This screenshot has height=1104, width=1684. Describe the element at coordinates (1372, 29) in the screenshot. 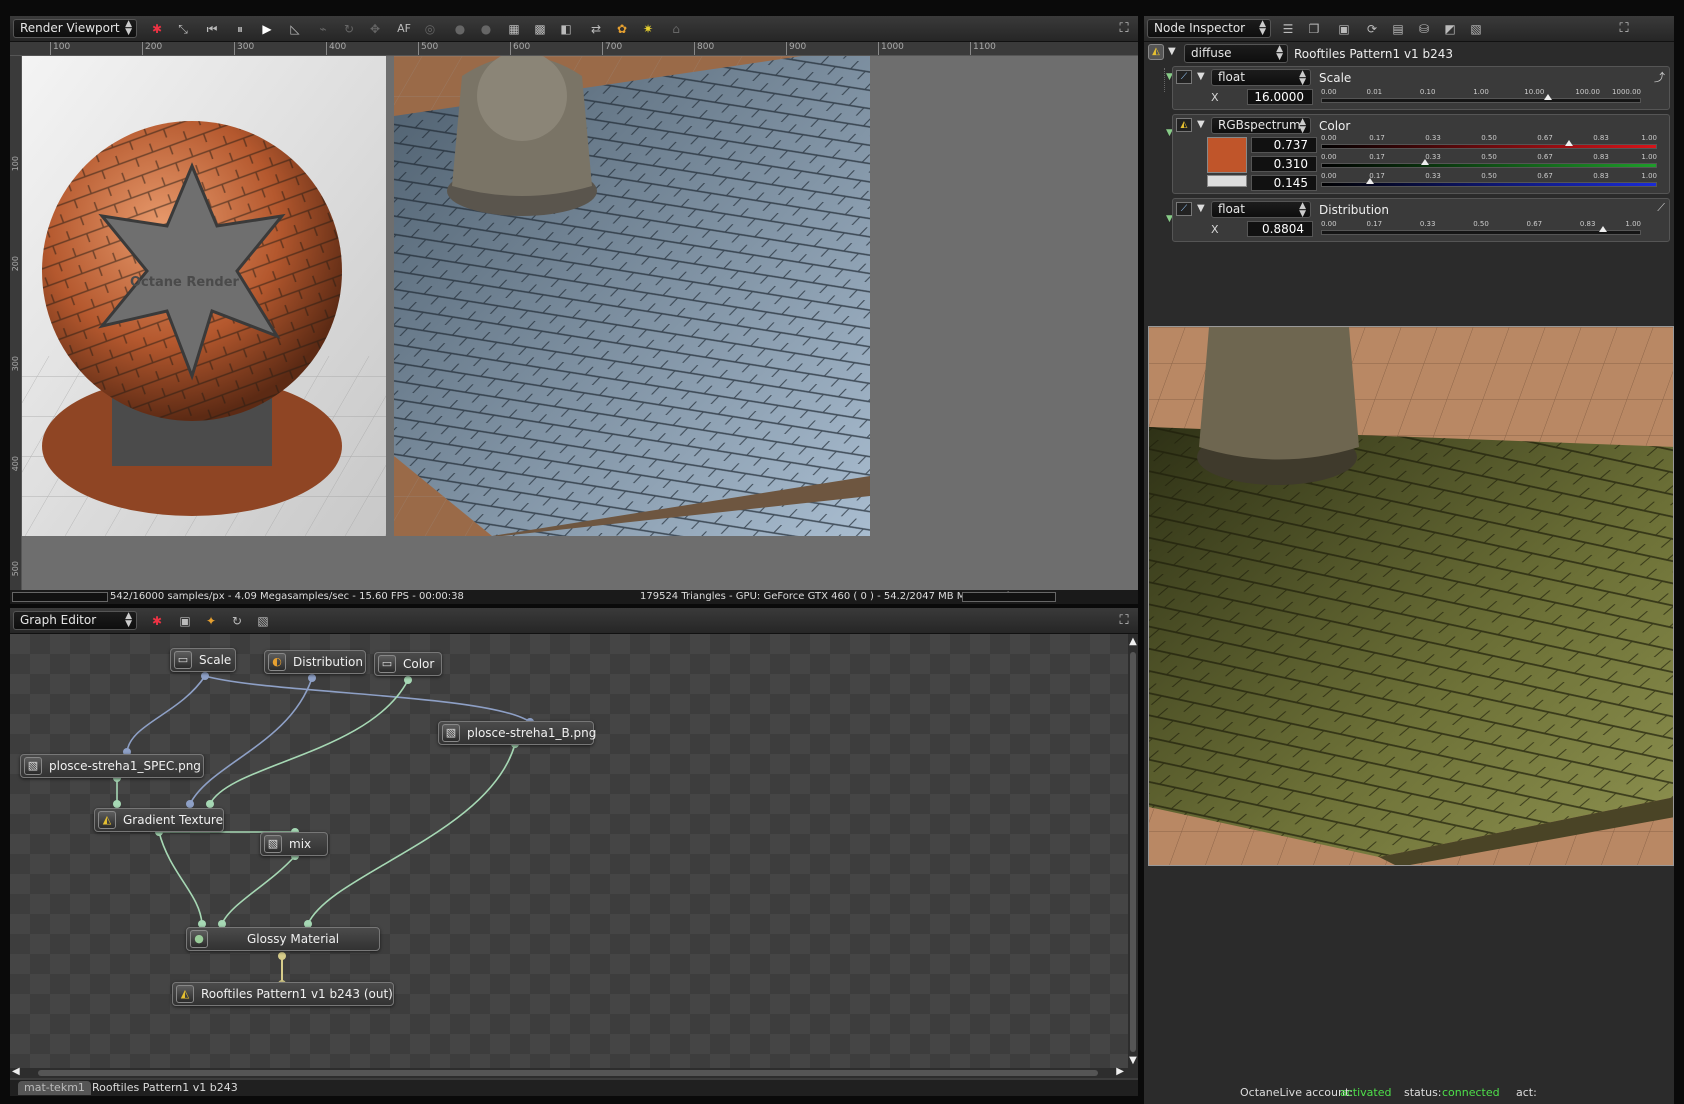

I see `refresh-icon: ⟳` at that location.